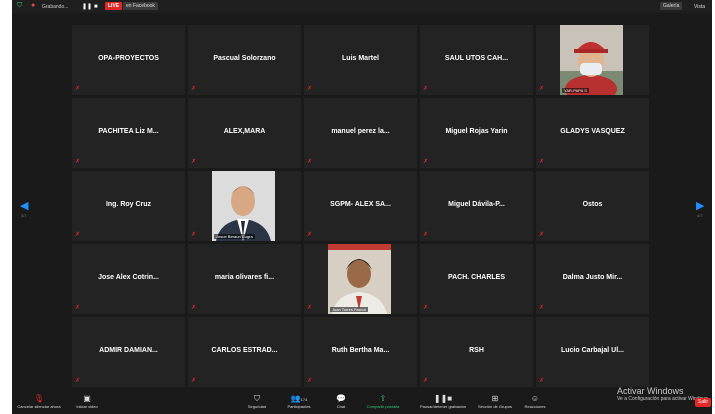  I want to click on participant-tile: Ruth Bertha Ma... ✗, so click(360, 352).